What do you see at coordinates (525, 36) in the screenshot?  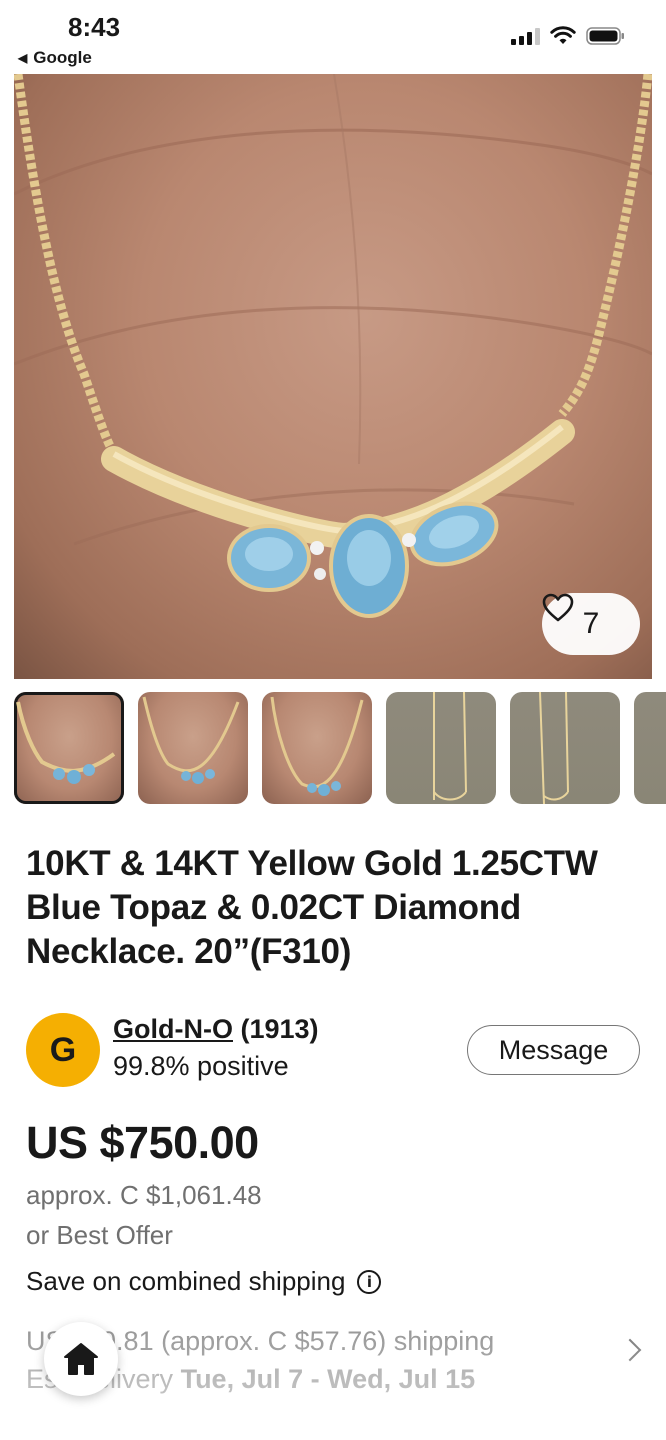 I see `cellular-signal-icon` at bounding box center [525, 36].